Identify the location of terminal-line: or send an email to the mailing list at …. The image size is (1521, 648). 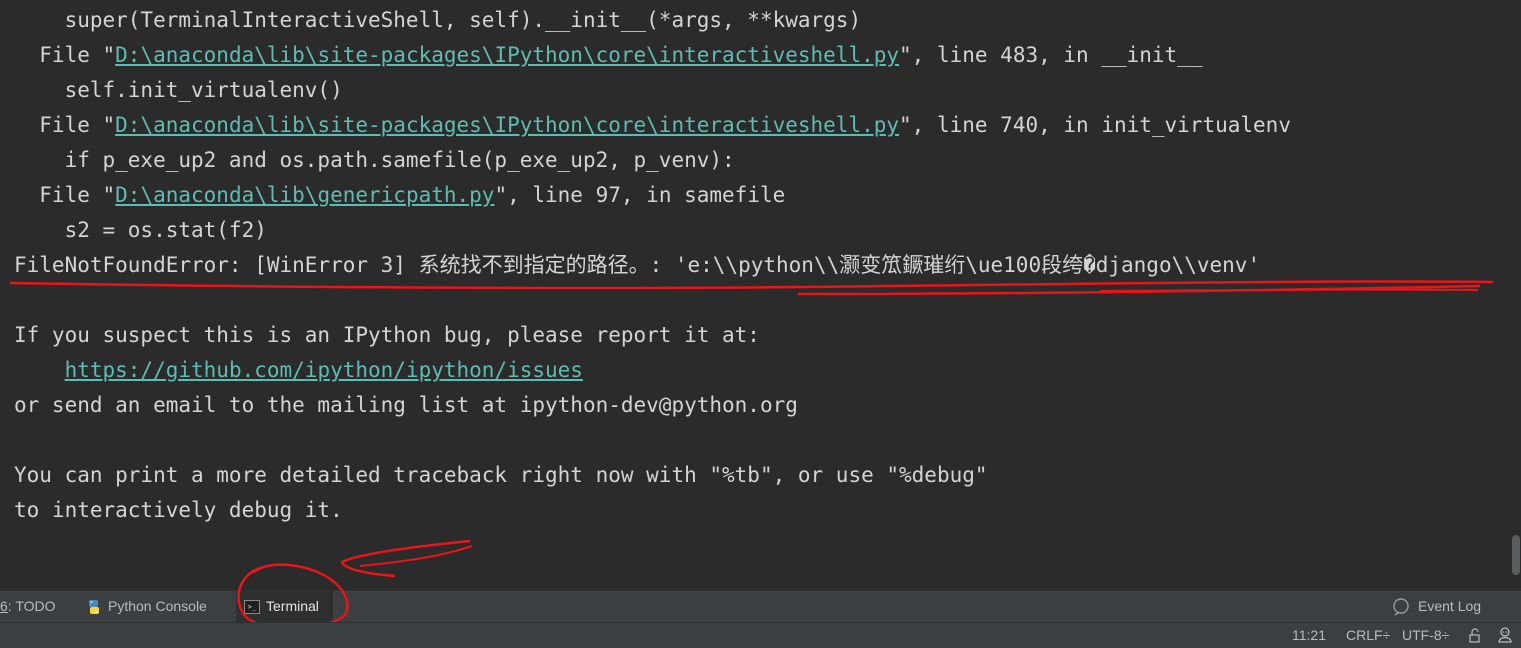
(406, 405).